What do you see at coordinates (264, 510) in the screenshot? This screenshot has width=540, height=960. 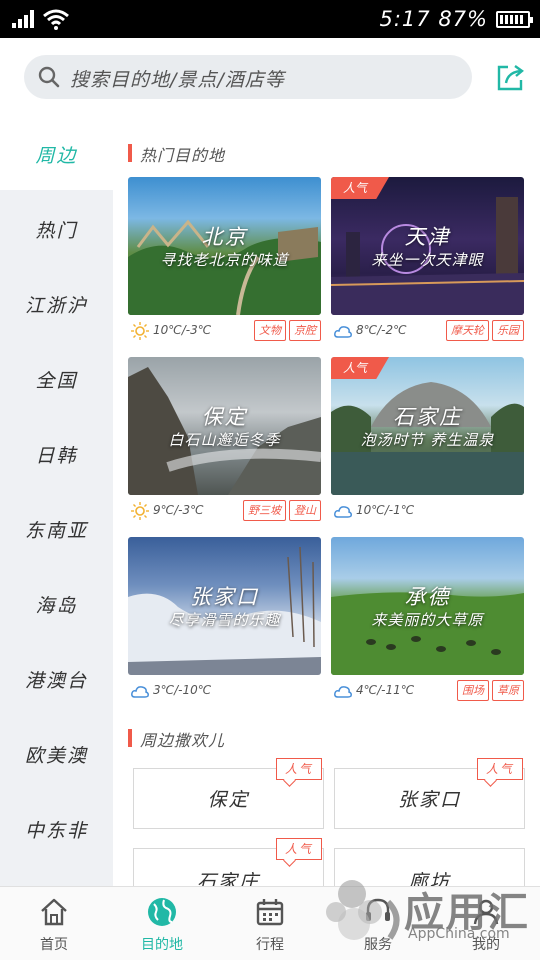 I see `tag: 野三坡` at bounding box center [264, 510].